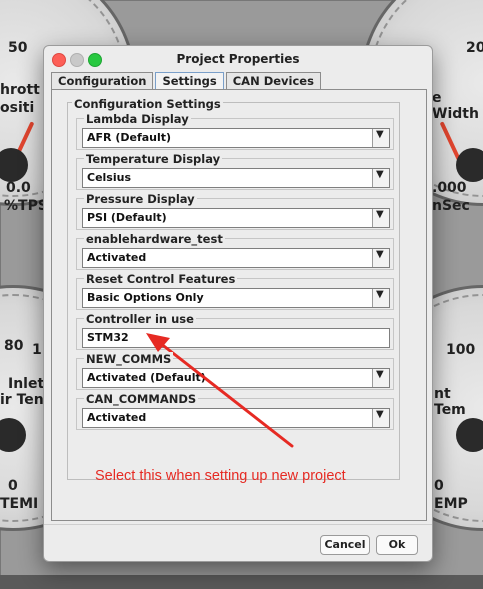  What do you see at coordinates (140, 199) in the screenshot?
I see `field-label: Pressure Display` at bounding box center [140, 199].